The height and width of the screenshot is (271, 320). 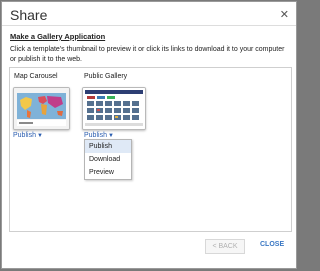 I want to click on publish-link-map-carousel: Publish▼, so click(x=28, y=135).